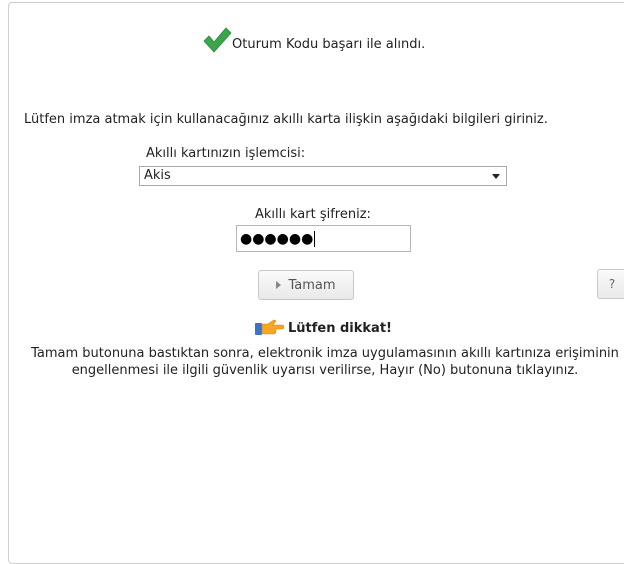 The height and width of the screenshot is (564, 624). I want to click on text-cursor, so click(315, 238).